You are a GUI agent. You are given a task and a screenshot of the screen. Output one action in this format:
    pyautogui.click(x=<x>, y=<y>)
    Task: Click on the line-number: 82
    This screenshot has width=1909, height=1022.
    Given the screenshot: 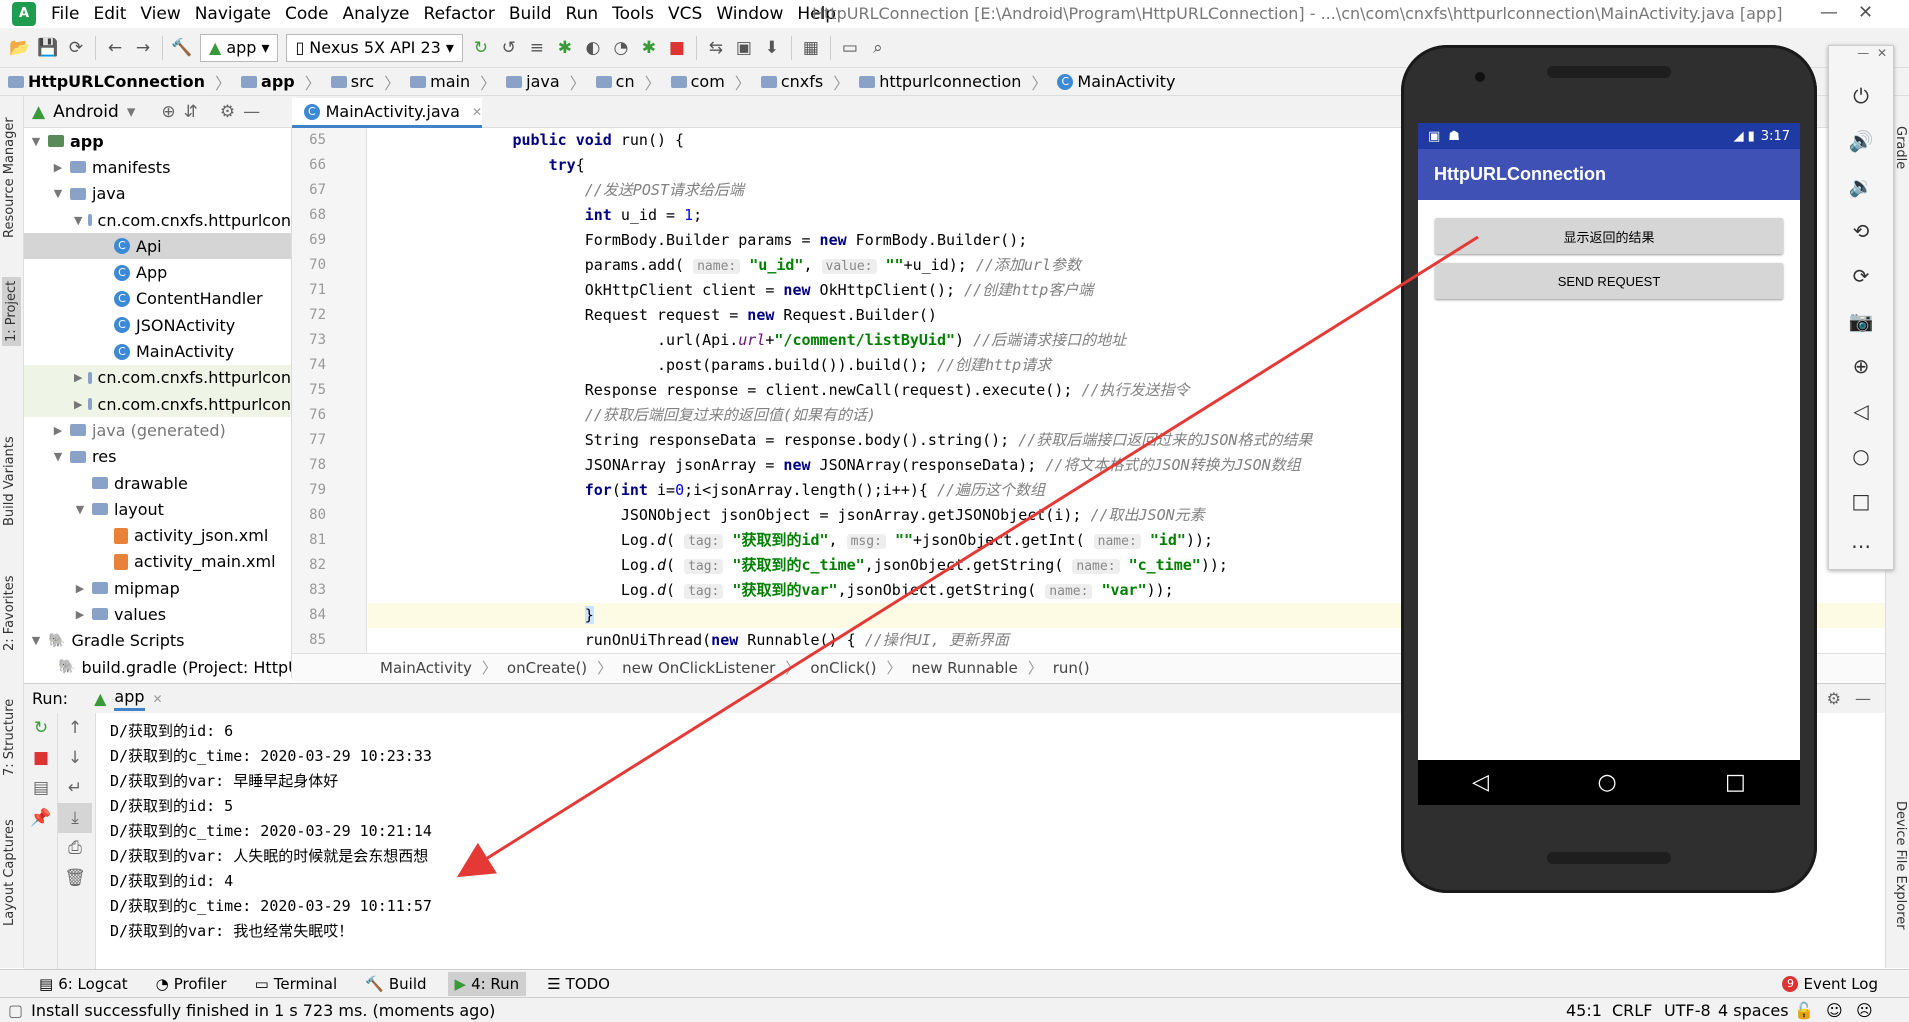 What is the action you would take?
    pyautogui.click(x=329, y=565)
    